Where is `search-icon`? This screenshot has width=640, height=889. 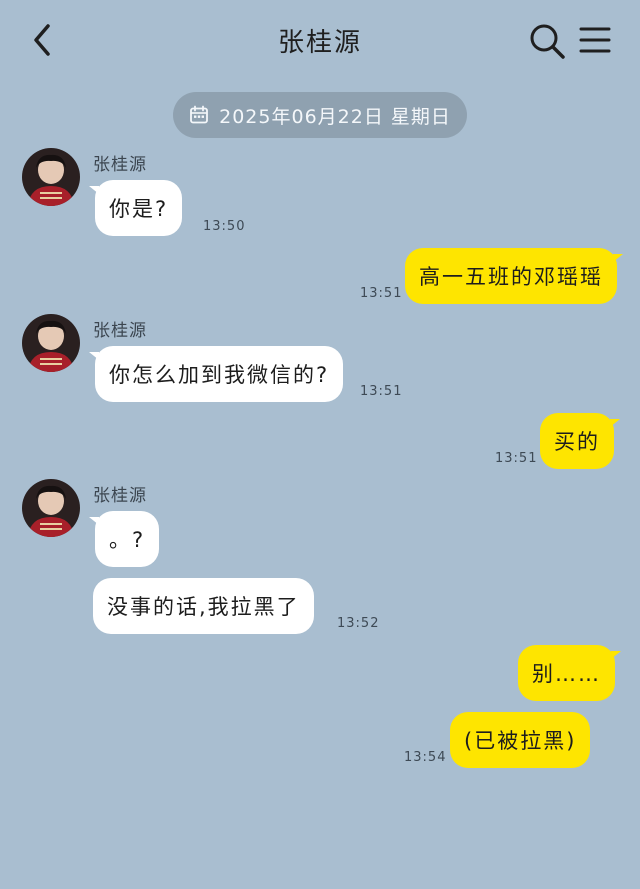 search-icon is located at coordinates (547, 41).